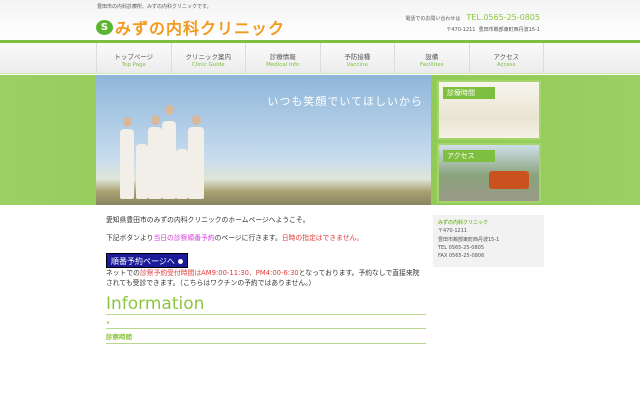 This screenshot has width=640, height=400. I want to click on nav-label: アクセス, so click(506, 57).